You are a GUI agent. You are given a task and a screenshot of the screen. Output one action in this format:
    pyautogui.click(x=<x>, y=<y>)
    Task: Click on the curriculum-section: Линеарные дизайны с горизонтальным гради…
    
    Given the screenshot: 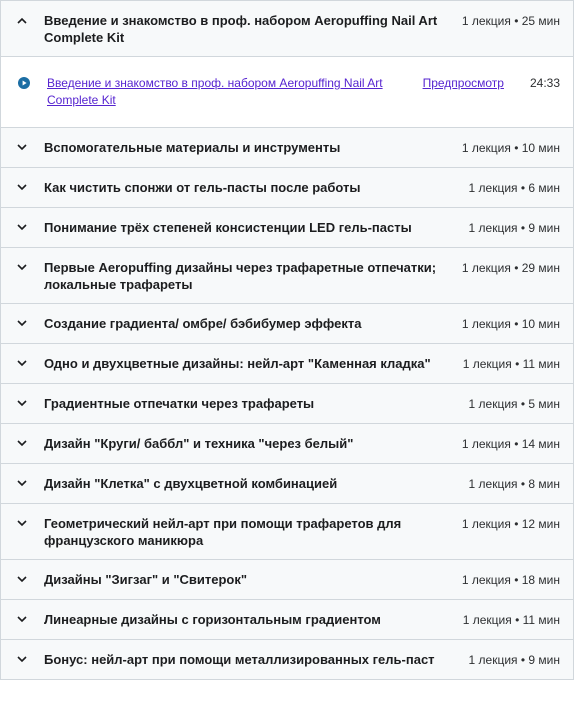 What is the action you would take?
    pyautogui.click(x=287, y=620)
    